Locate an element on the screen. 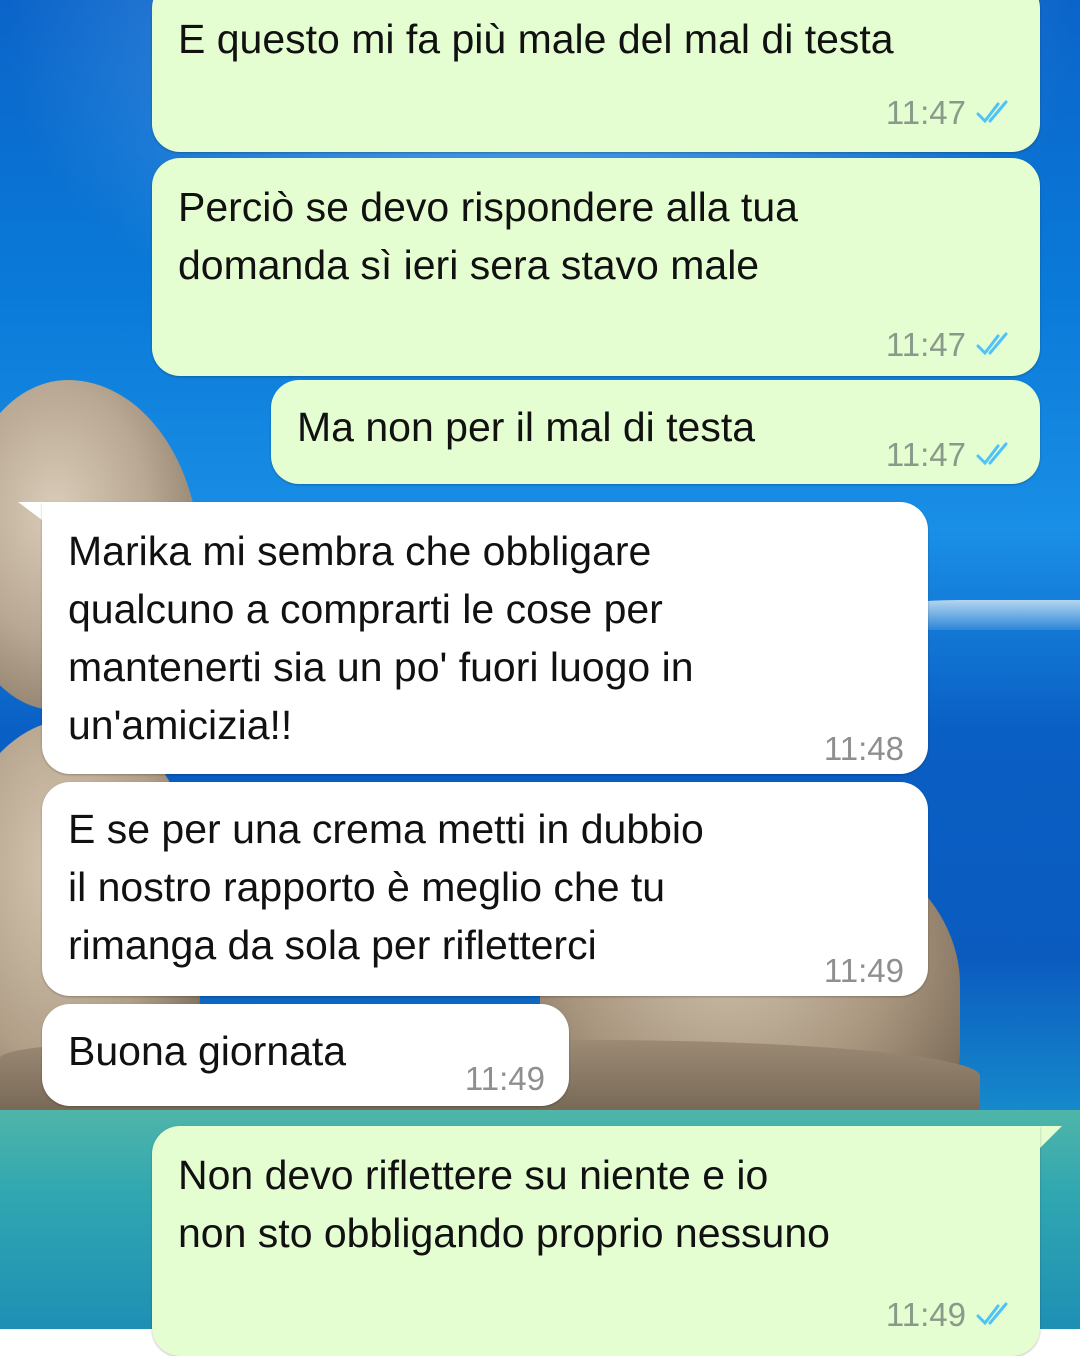  message-text: Ma non per il mal di testa is located at coordinates (526, 427).